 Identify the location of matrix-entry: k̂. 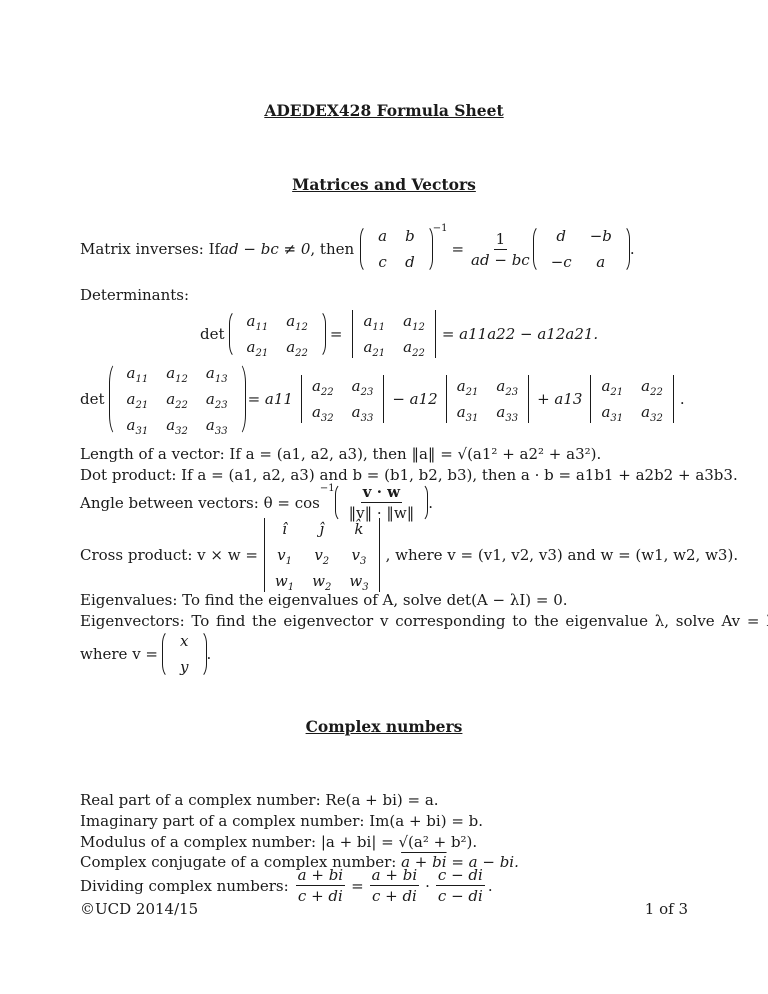
(359, 529).